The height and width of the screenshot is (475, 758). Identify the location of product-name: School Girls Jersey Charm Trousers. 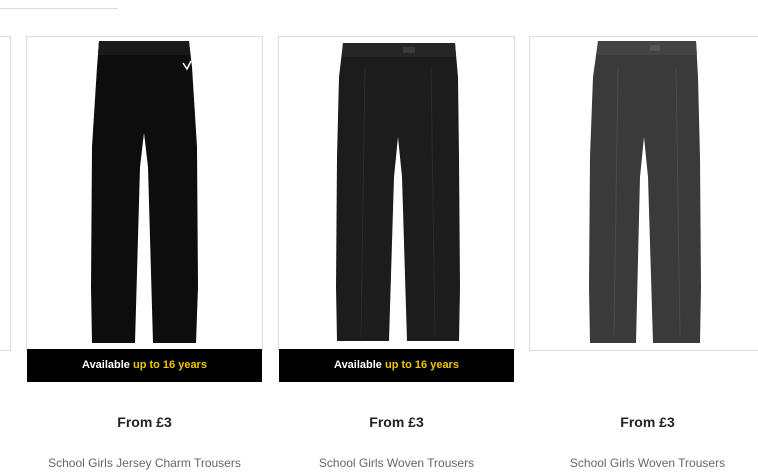
(144, 463).